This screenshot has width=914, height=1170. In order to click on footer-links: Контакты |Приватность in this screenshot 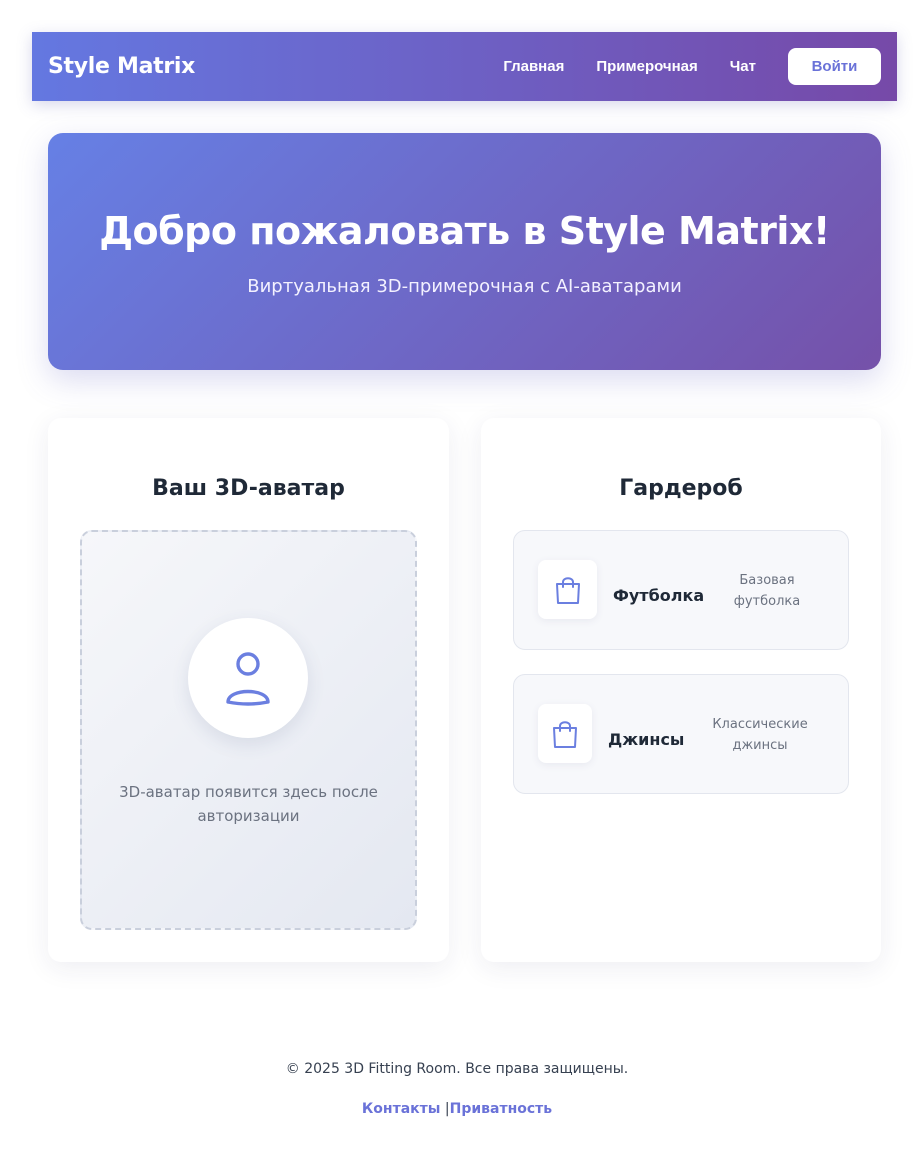, I will do `click(457, 1109)`.